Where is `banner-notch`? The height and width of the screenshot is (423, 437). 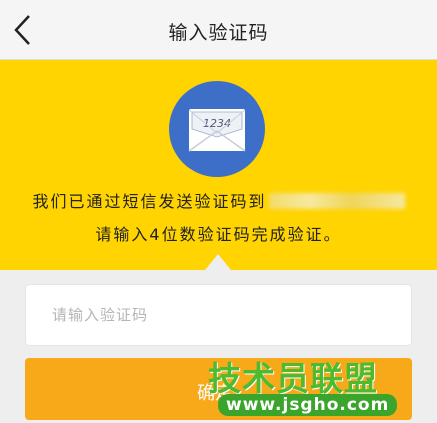 banner-notch is located at coordinates (218, 262).